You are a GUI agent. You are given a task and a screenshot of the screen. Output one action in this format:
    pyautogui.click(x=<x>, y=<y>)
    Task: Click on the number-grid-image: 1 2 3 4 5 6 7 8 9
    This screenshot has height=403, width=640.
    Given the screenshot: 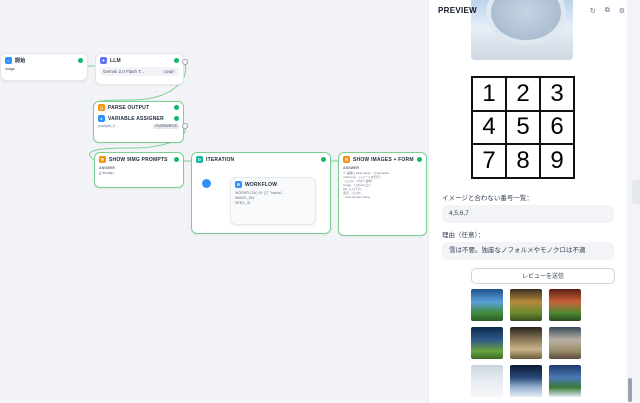 What is the action you would take?
    pyautogui.click(x=523, y=127)
    